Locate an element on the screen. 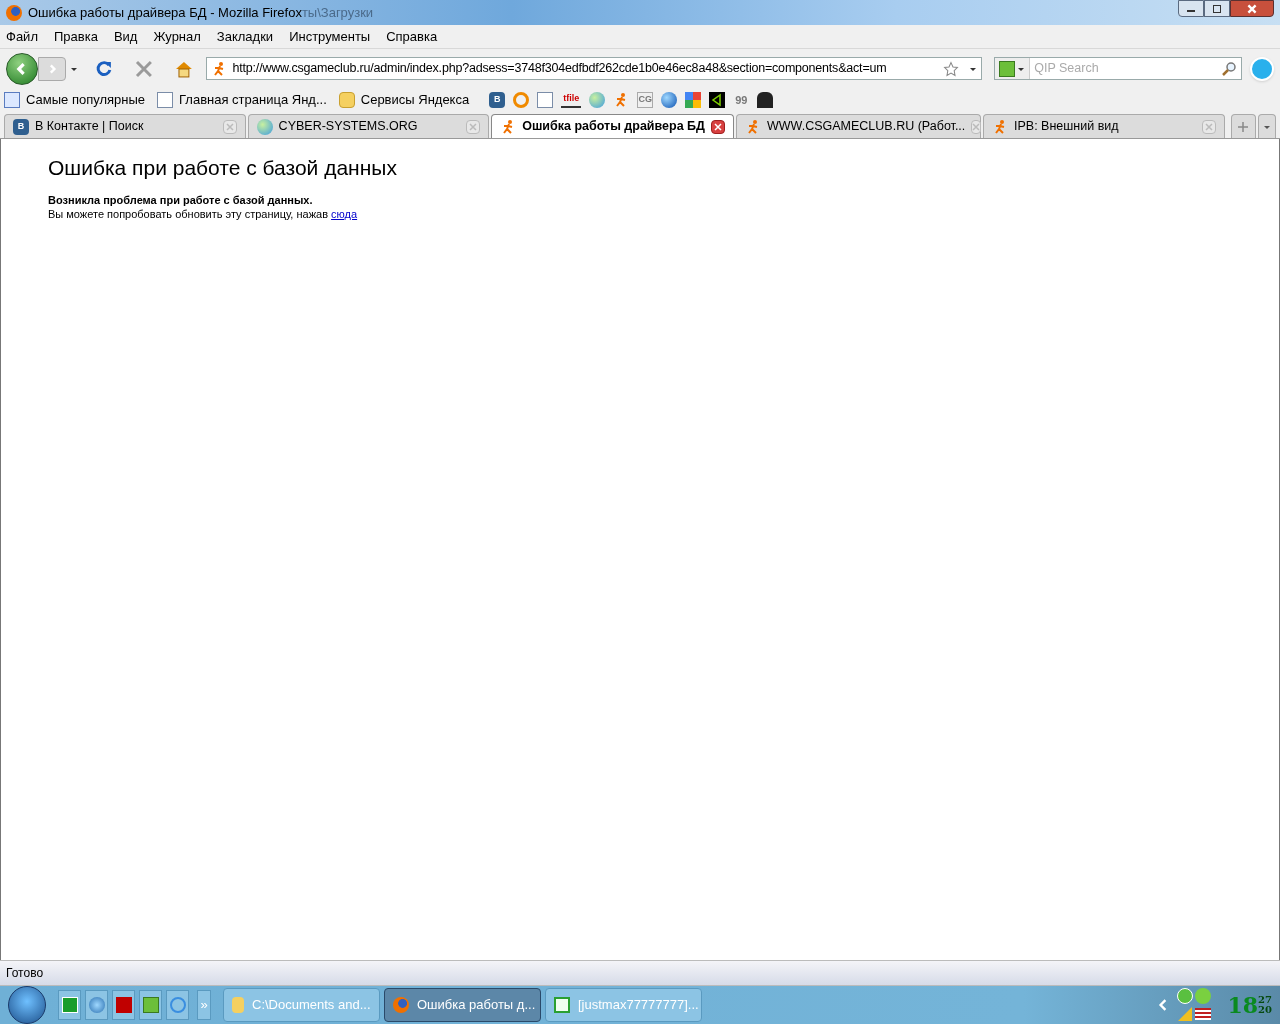  bookmark-link: Сервисы Яндекса is located at coordinates (415, 100).